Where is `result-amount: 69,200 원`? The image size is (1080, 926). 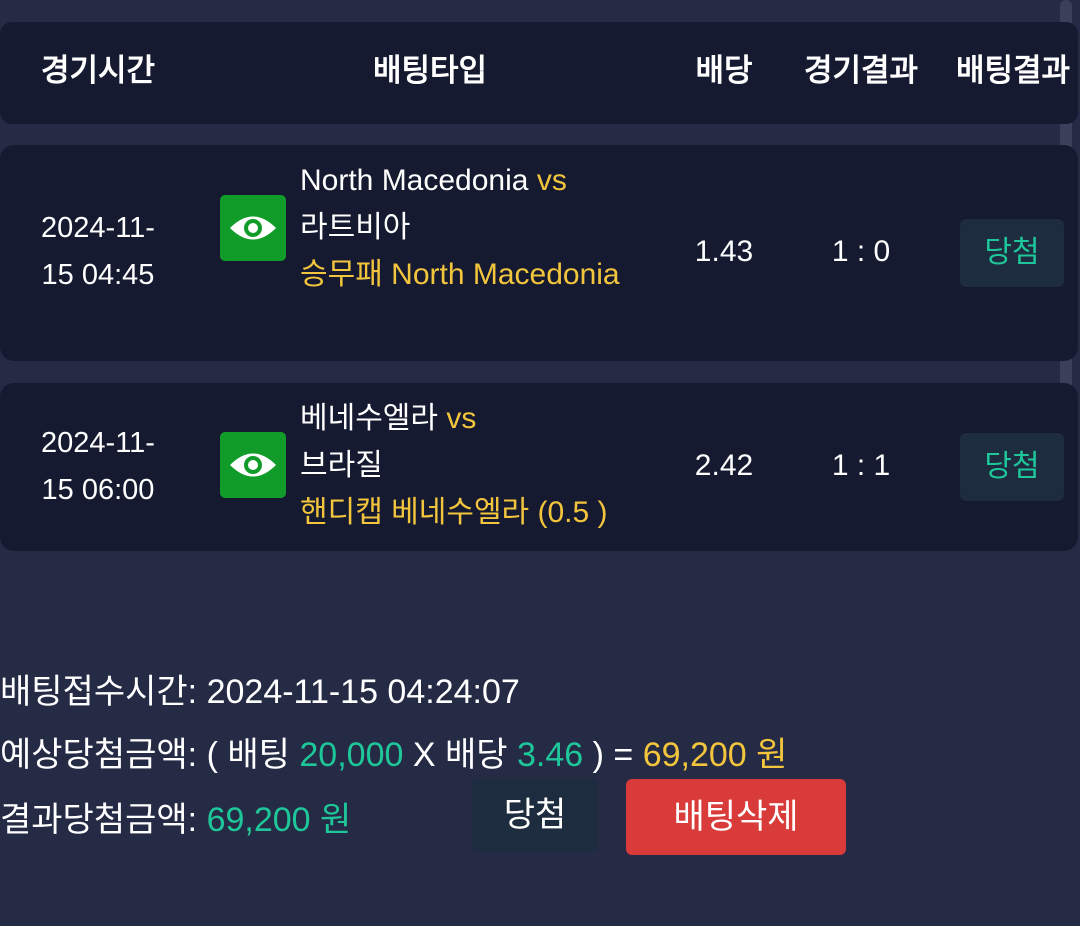
result-amount: 69,200 원 is located at coordinates (279, 820).